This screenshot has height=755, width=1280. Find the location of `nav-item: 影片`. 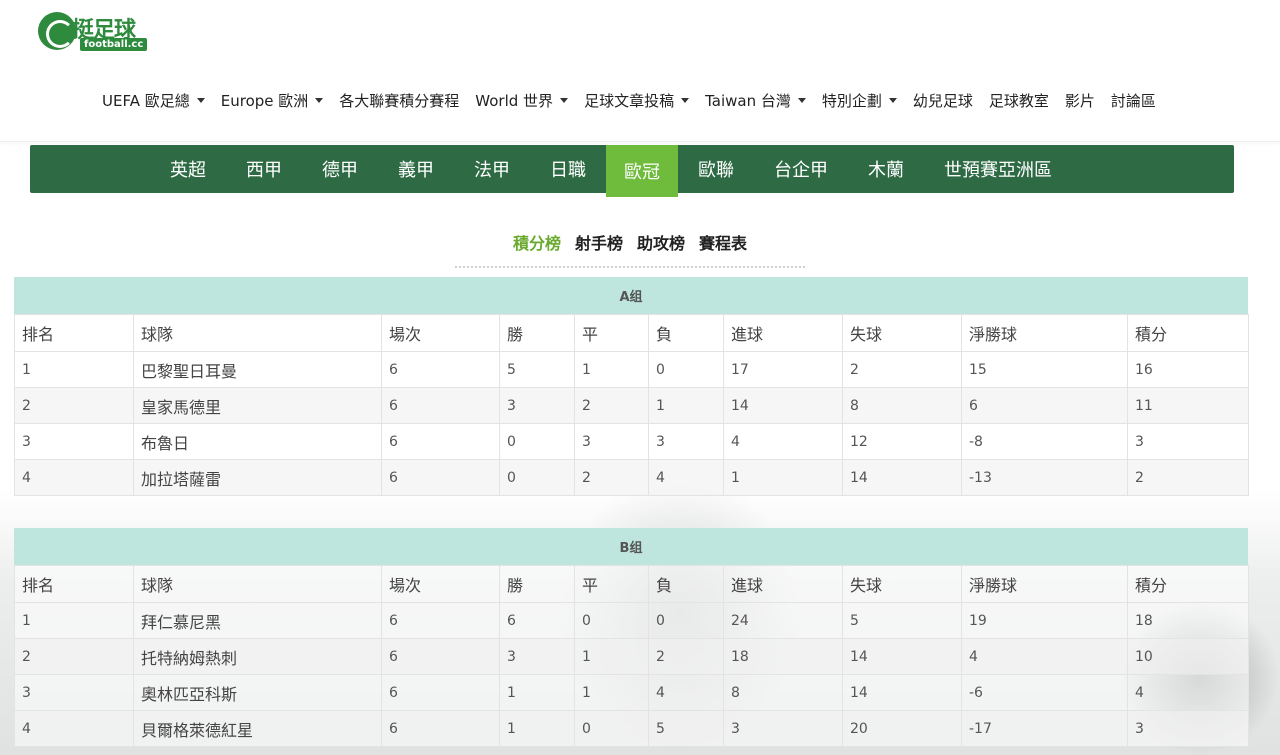

nav-item: 影片 is located at coordinates (1080, 100).